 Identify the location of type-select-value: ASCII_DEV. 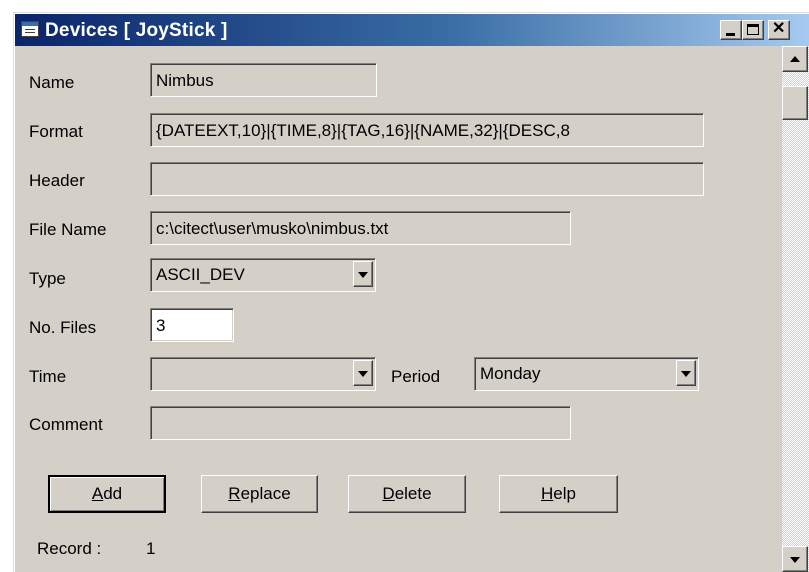
(263, 275).